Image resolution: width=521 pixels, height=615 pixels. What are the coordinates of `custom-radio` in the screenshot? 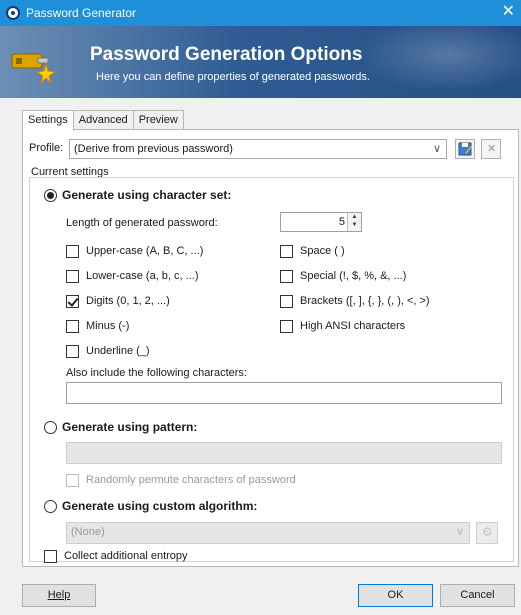 It's located at (50, 506).